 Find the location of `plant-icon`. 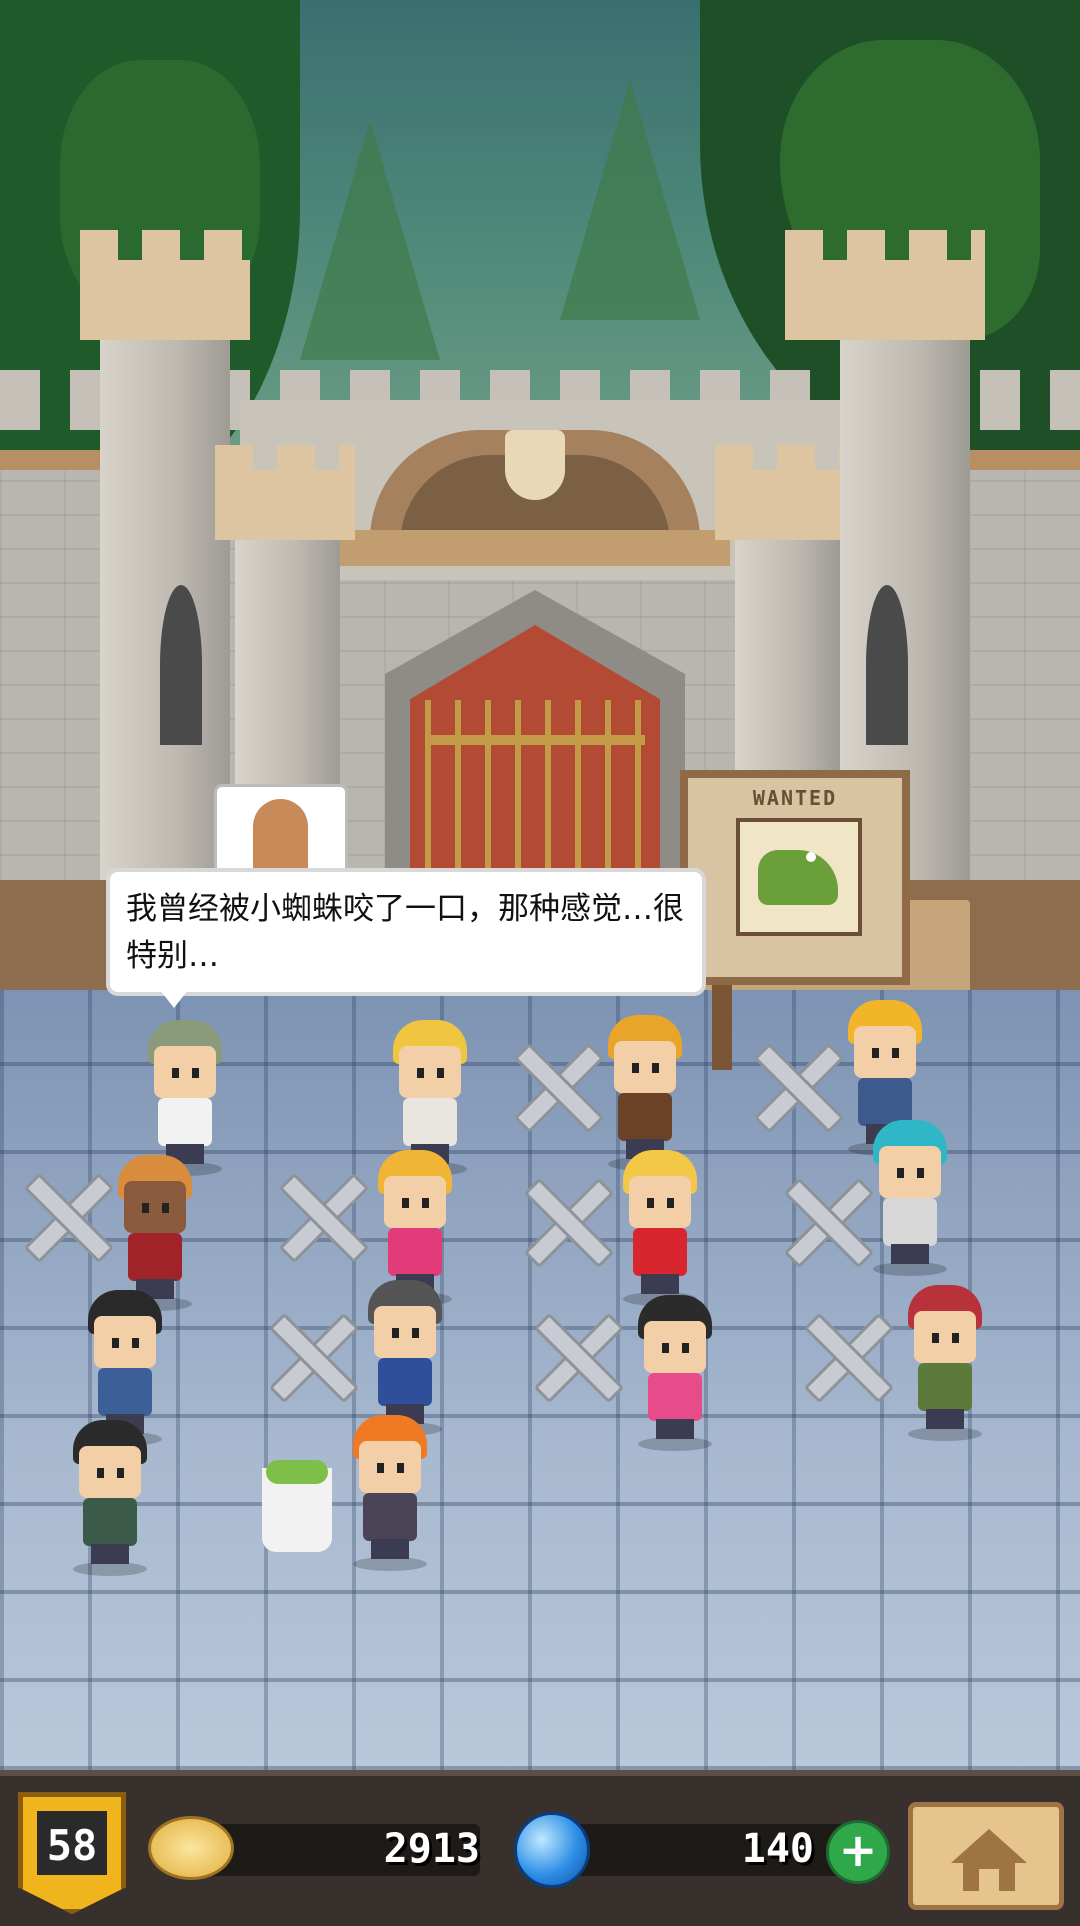

plant-icon is located at coordinates (297, 1472).